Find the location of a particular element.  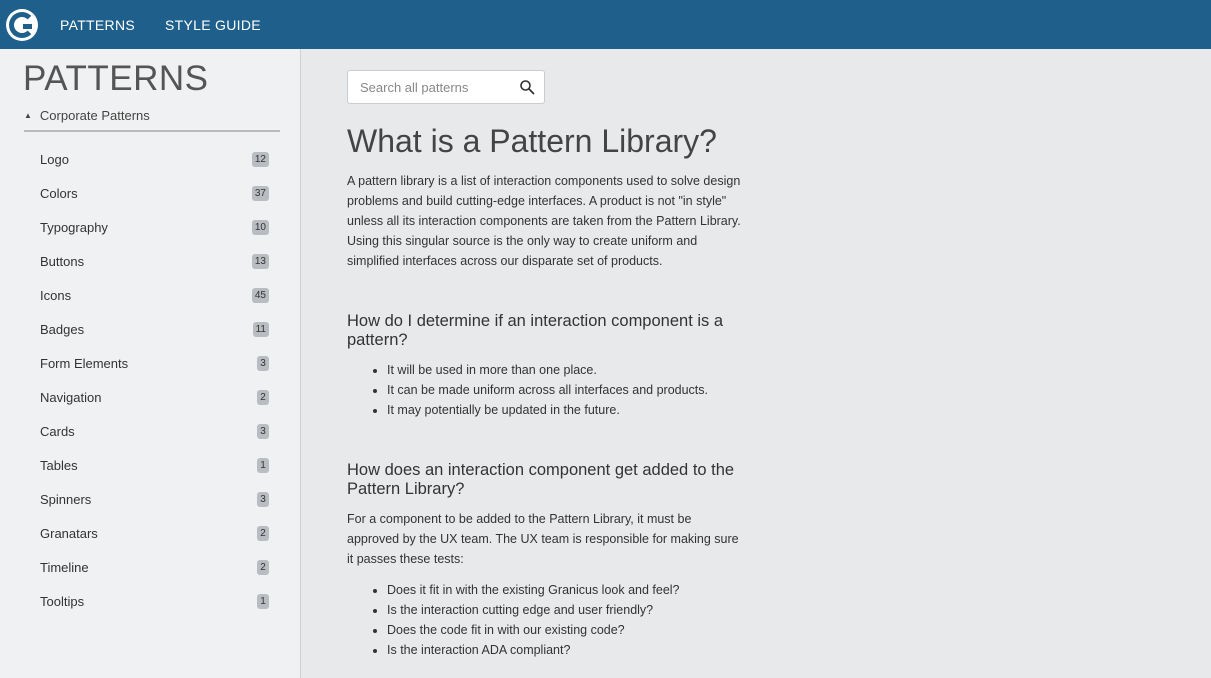

count-badge: 10 is located at coordinates (260, 227).